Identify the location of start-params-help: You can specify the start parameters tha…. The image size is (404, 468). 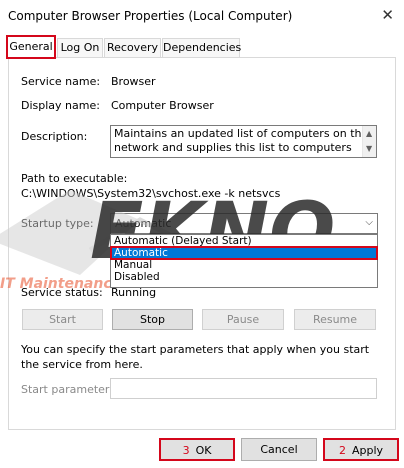
(195, 357).